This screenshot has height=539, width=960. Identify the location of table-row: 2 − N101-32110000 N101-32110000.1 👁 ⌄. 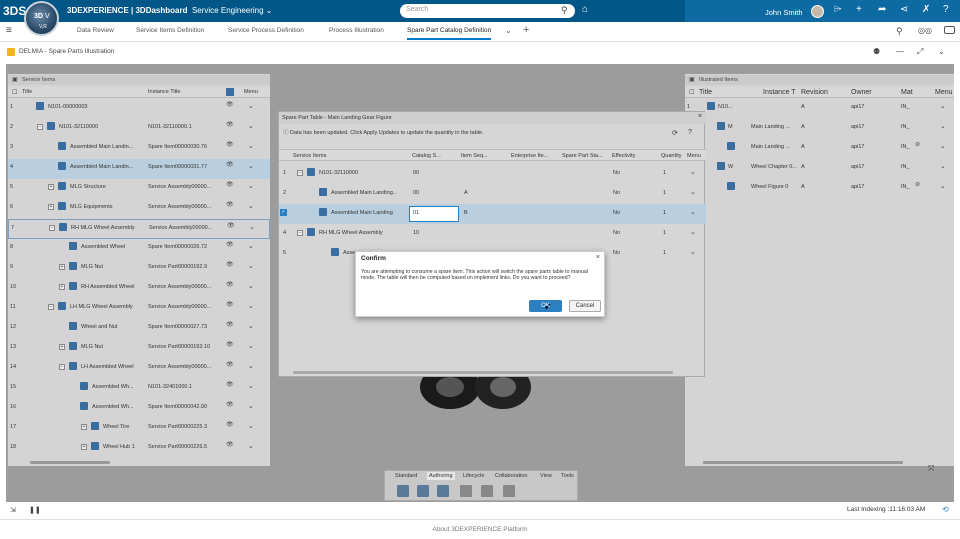
(139, 129).